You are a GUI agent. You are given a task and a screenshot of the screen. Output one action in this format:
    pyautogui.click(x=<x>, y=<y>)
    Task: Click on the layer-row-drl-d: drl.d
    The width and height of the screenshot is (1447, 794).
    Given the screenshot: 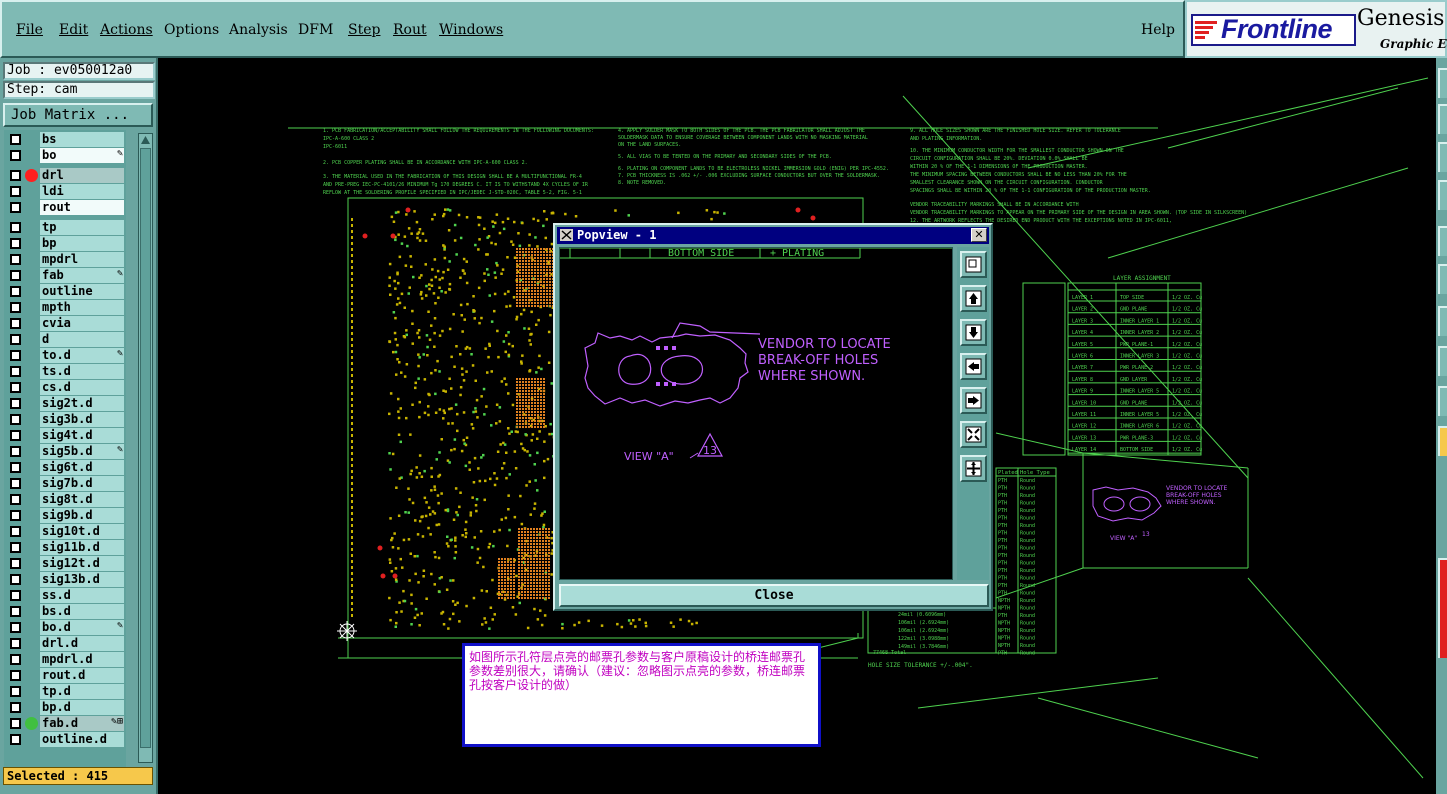 What is the action you would take?
    pyautogui.click(x=65, y=643)
    